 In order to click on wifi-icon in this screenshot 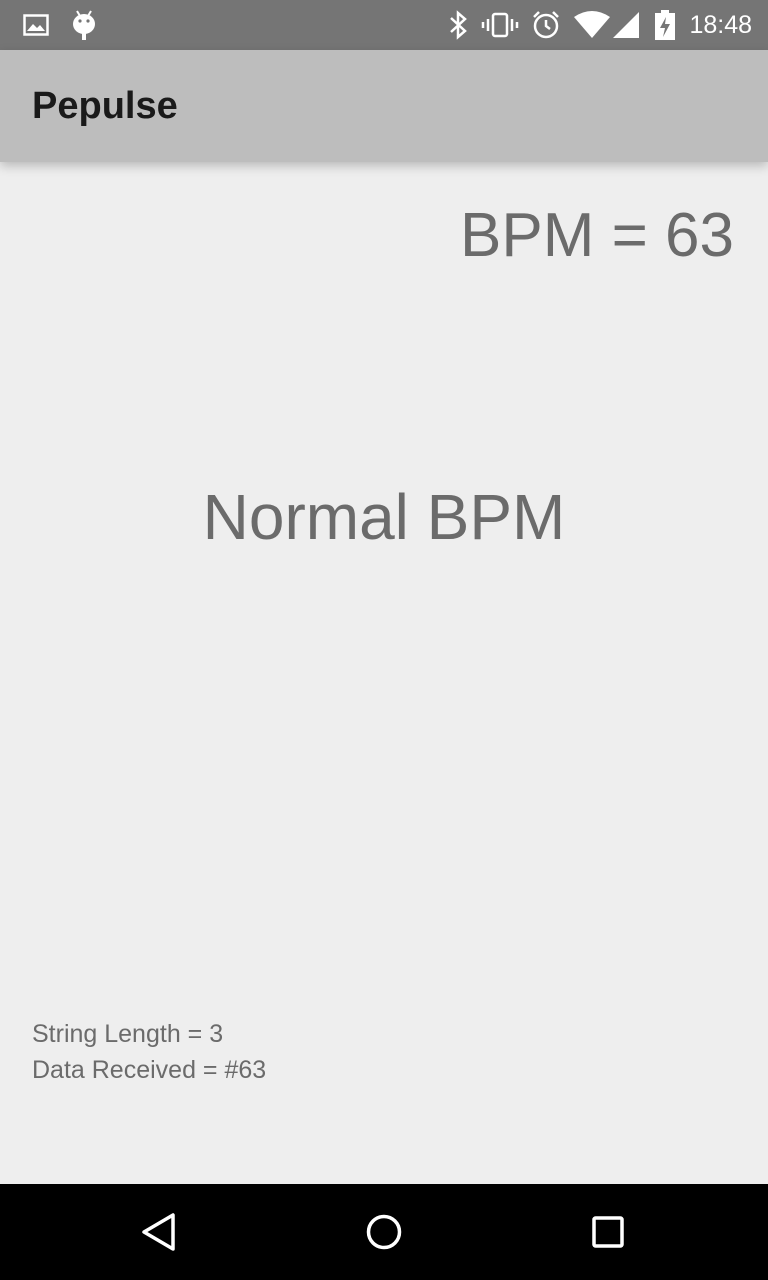, I will do `click(592, 25)`.